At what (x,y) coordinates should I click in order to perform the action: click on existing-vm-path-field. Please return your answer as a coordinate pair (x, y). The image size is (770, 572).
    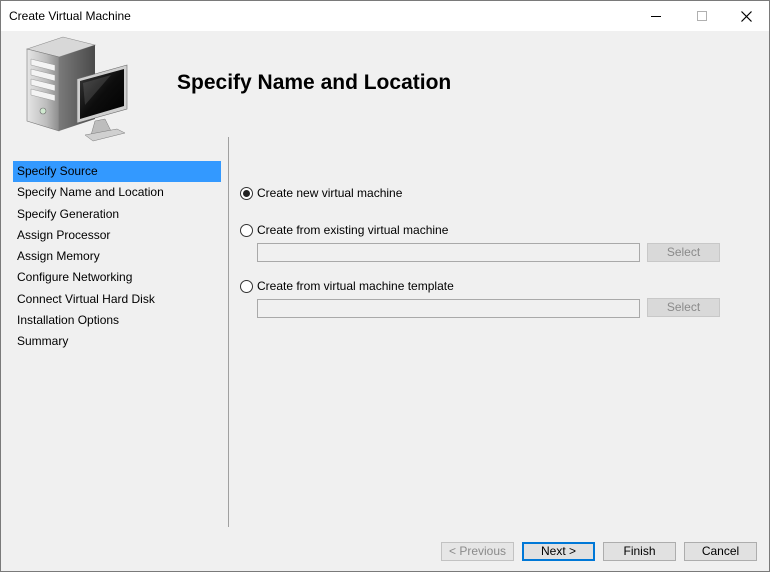
    Looking at the image, I should click on (448, 252).